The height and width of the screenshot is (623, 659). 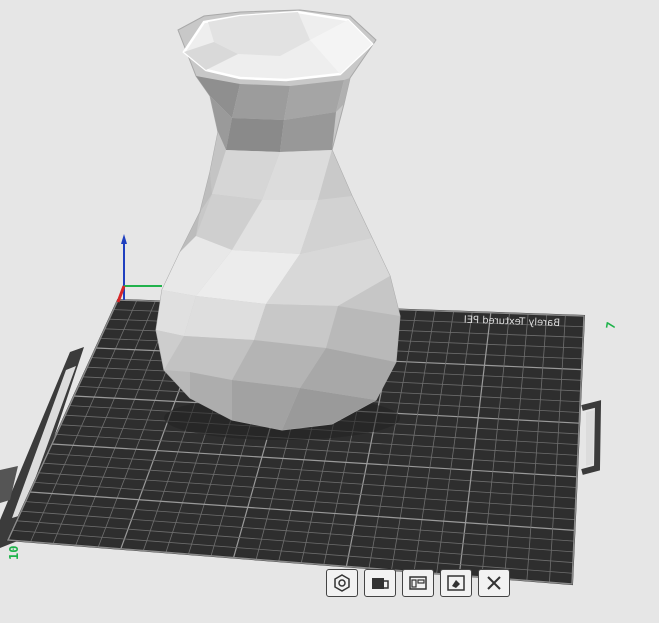 What do you see at coordinates (14, 553) in the screenshot?
I see `edge-number-left: 10` at bounding box center [14, 553].